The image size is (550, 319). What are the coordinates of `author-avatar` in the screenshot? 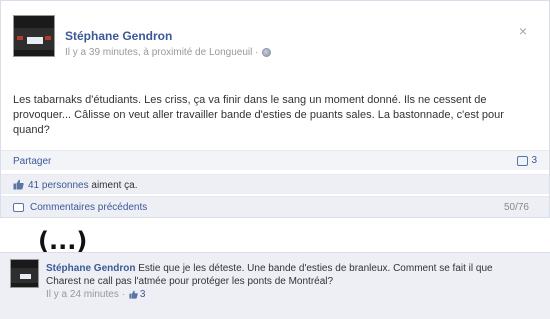 It's located at (34, 36).